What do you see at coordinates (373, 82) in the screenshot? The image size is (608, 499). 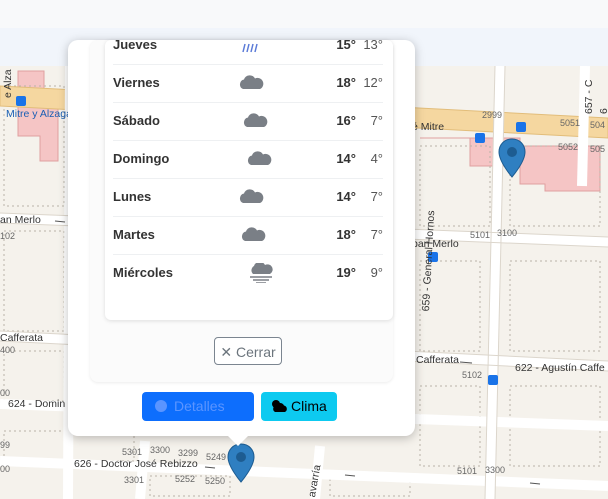 I see `forecast-low: 12°` at bounding box center [373, 82].